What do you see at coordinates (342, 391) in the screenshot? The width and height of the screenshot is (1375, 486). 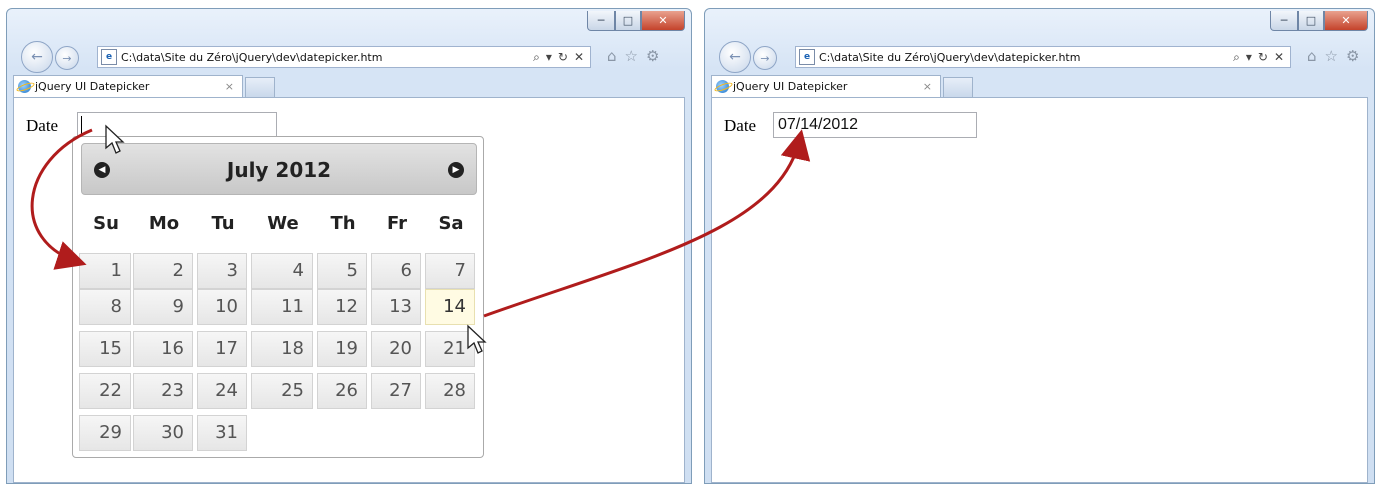 I see `day-cell: 26` at bounding box center [342, 391].